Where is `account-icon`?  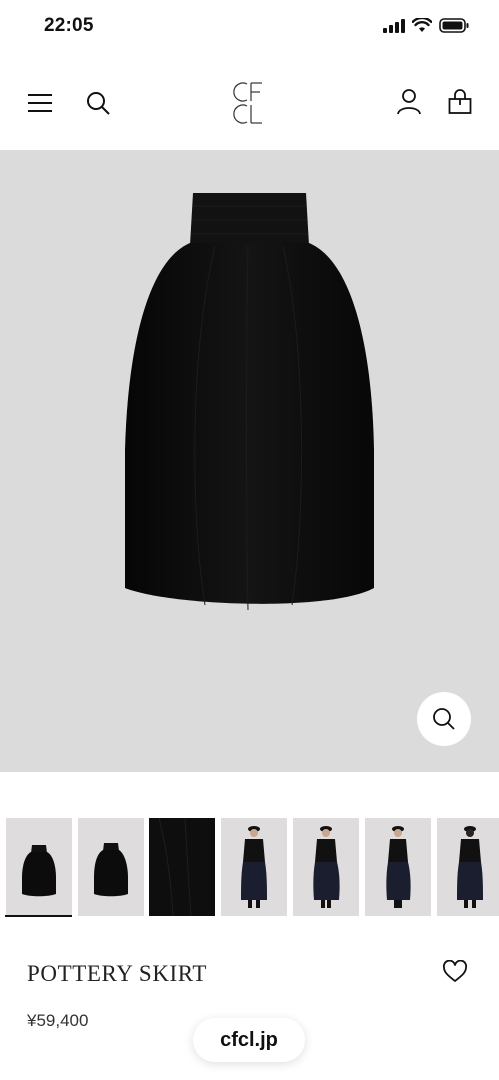 account-icon is located at coordinates (409, 102).